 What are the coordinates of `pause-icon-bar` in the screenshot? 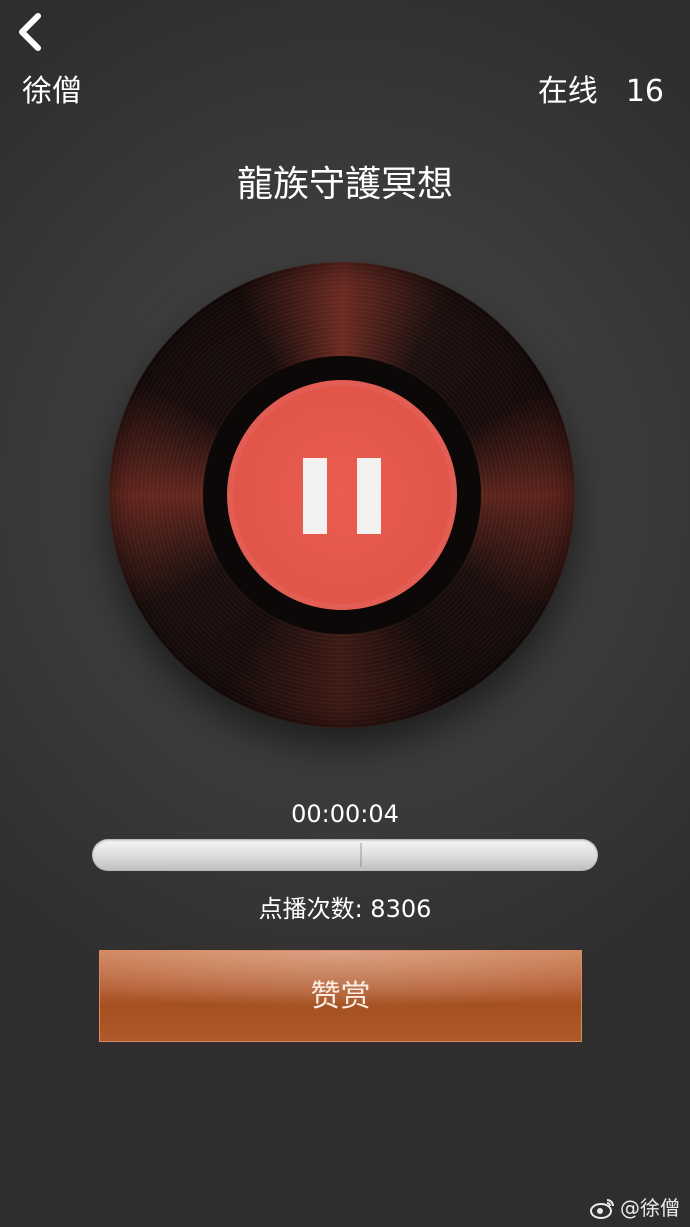 It's located at (369, 496).